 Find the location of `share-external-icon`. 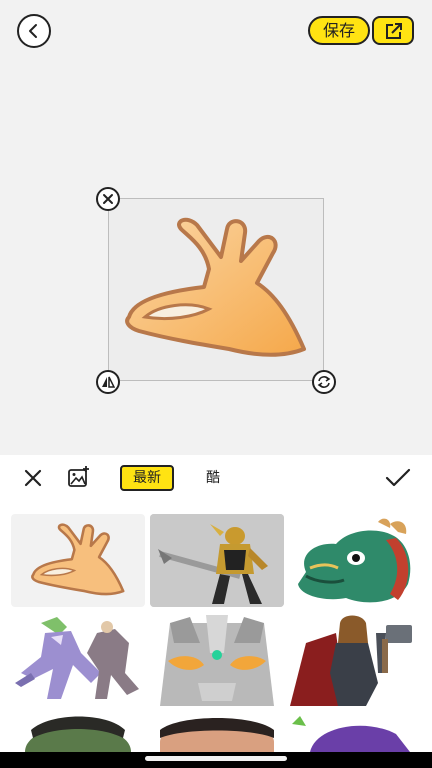

share-external-icon is located at coordinates (394, 31).